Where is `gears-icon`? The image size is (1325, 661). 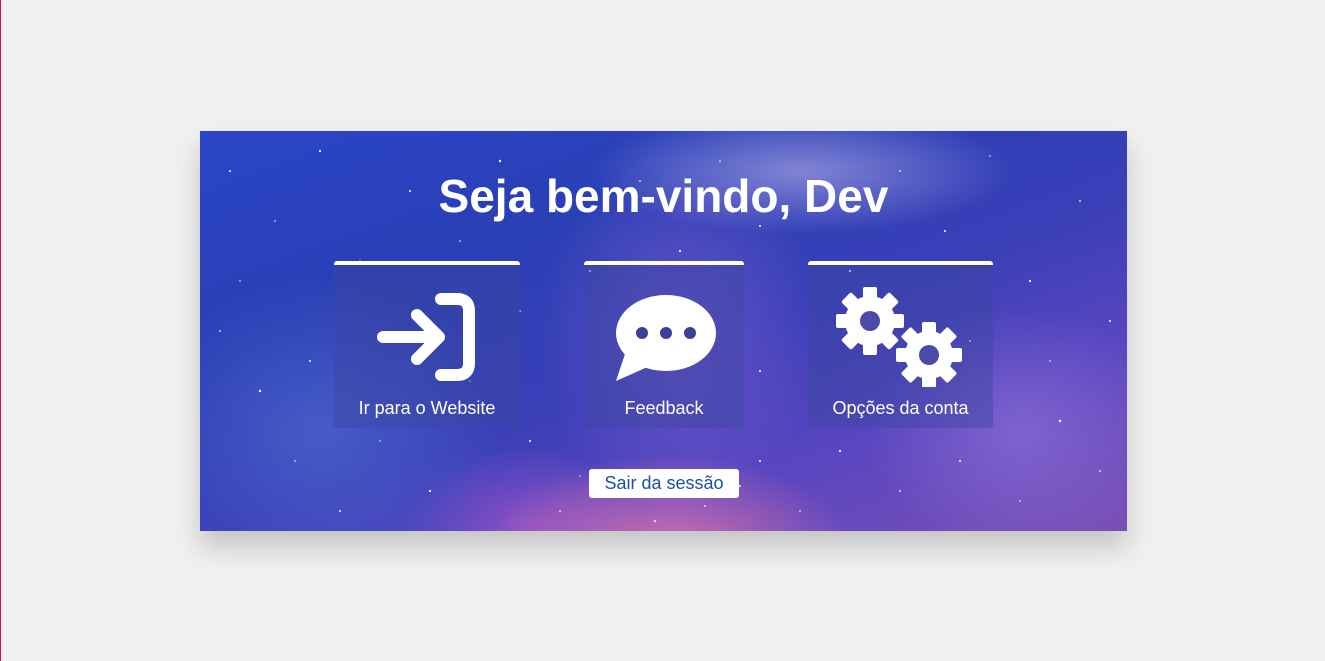 gears-icon is located at coordinates (900, 337).